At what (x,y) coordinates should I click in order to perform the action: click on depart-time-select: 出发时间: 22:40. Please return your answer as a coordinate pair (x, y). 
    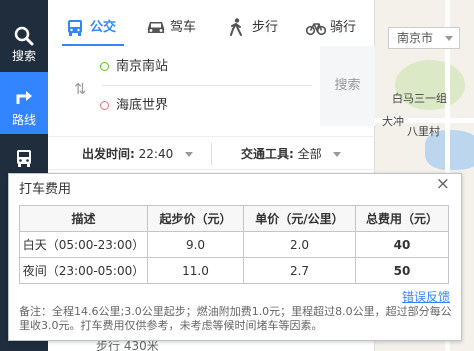
    Looking at the image, I should click on (138, 154).